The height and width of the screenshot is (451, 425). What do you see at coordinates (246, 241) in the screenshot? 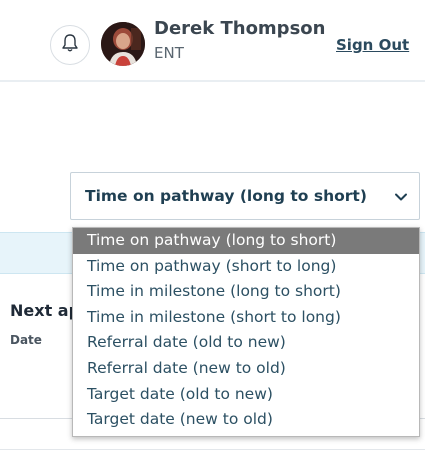
I see `sort-option: Time on pathway (long to short)` at bounding box center [246, 241].